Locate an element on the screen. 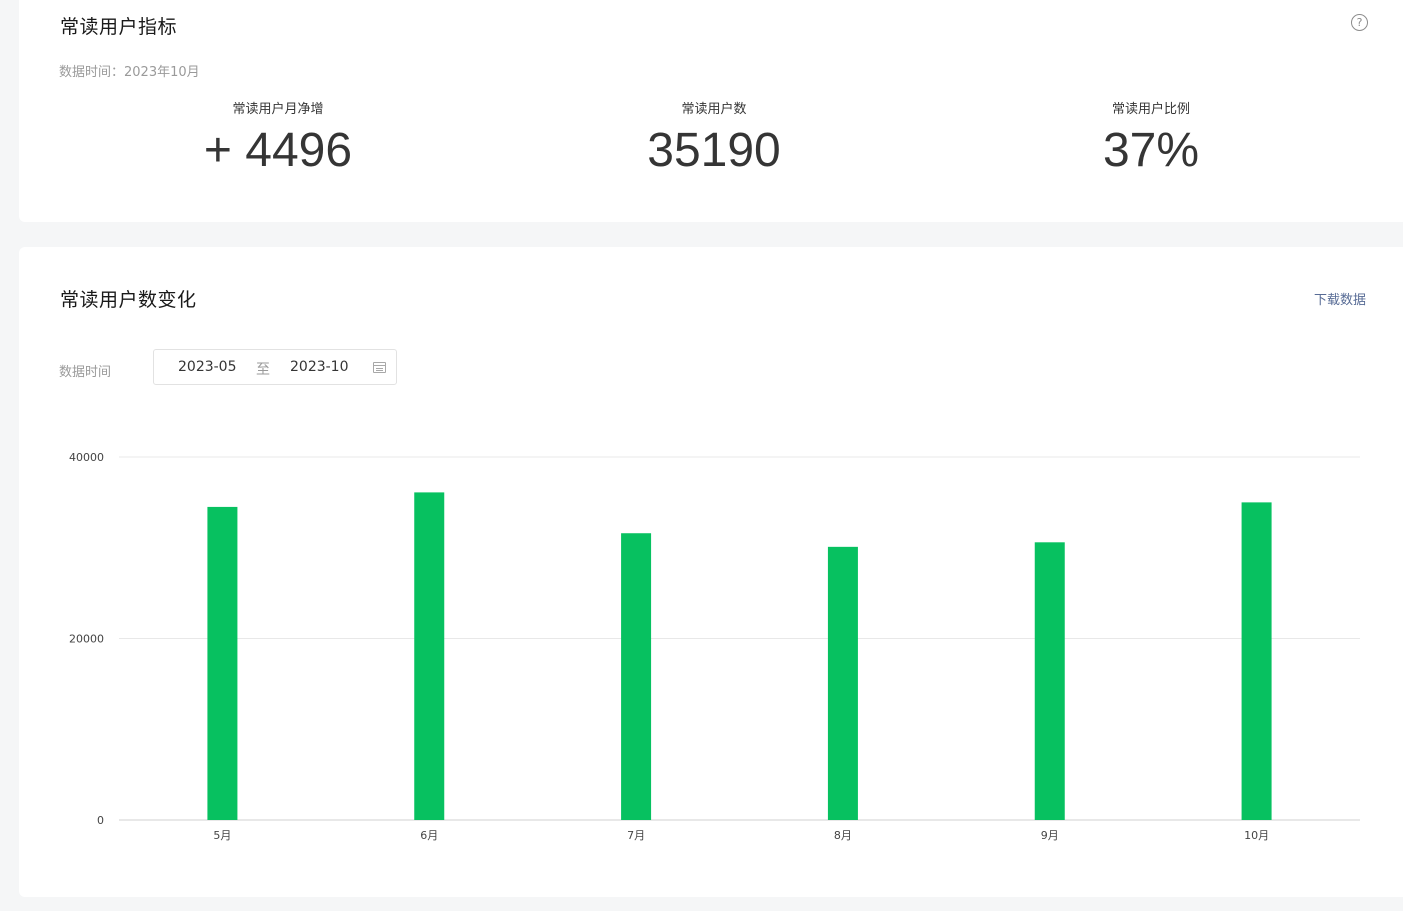 The image size is (1403, 911). x-tick-label: 10月 is located at coordinates (1256, 835).